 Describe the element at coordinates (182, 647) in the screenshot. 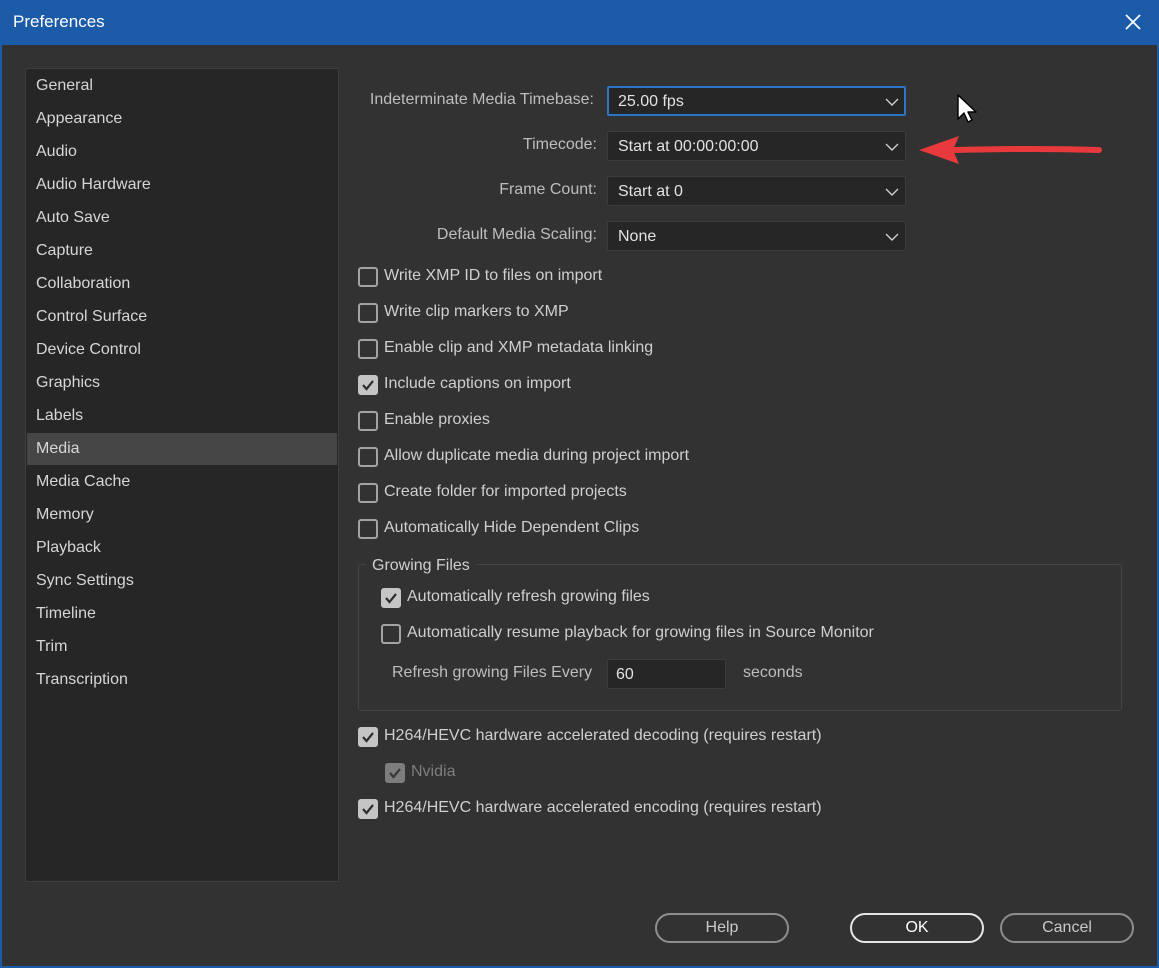

I see `sidebar-item-trim: Trim` at that location.